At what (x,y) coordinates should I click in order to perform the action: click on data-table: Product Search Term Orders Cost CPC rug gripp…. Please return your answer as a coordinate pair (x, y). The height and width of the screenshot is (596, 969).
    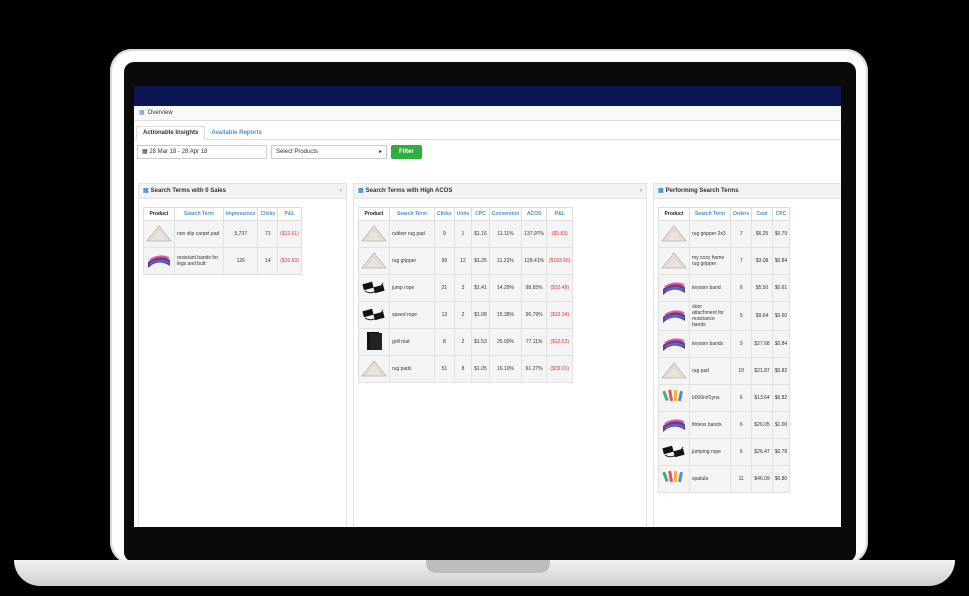
    Looking at the image, I should click on (724, 350).